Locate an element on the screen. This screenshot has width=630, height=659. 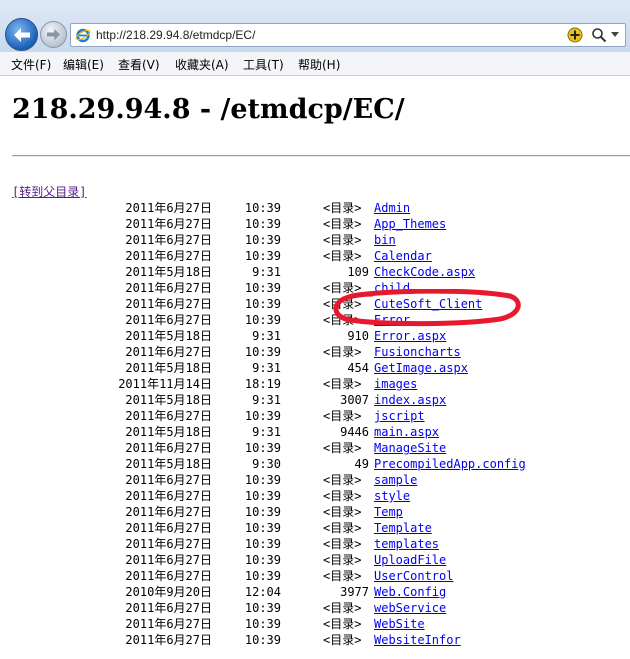
listing-row: 2011年6月27日 10:39 <目录> Error is located at coordinates (315, 320).